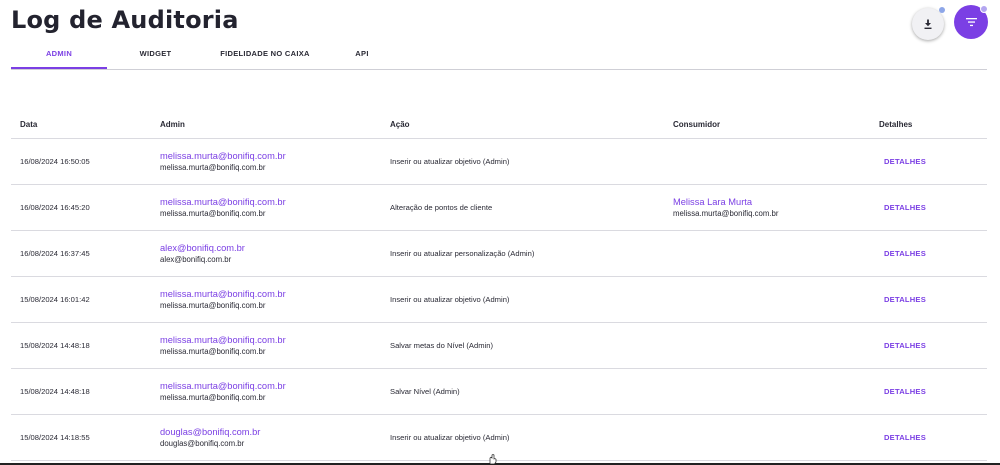 This screenshot has height=465, width=1000. Describe the element at coordinates (59, 56) in the screenshot. I see `tab-admin: ADMIN` at that location.